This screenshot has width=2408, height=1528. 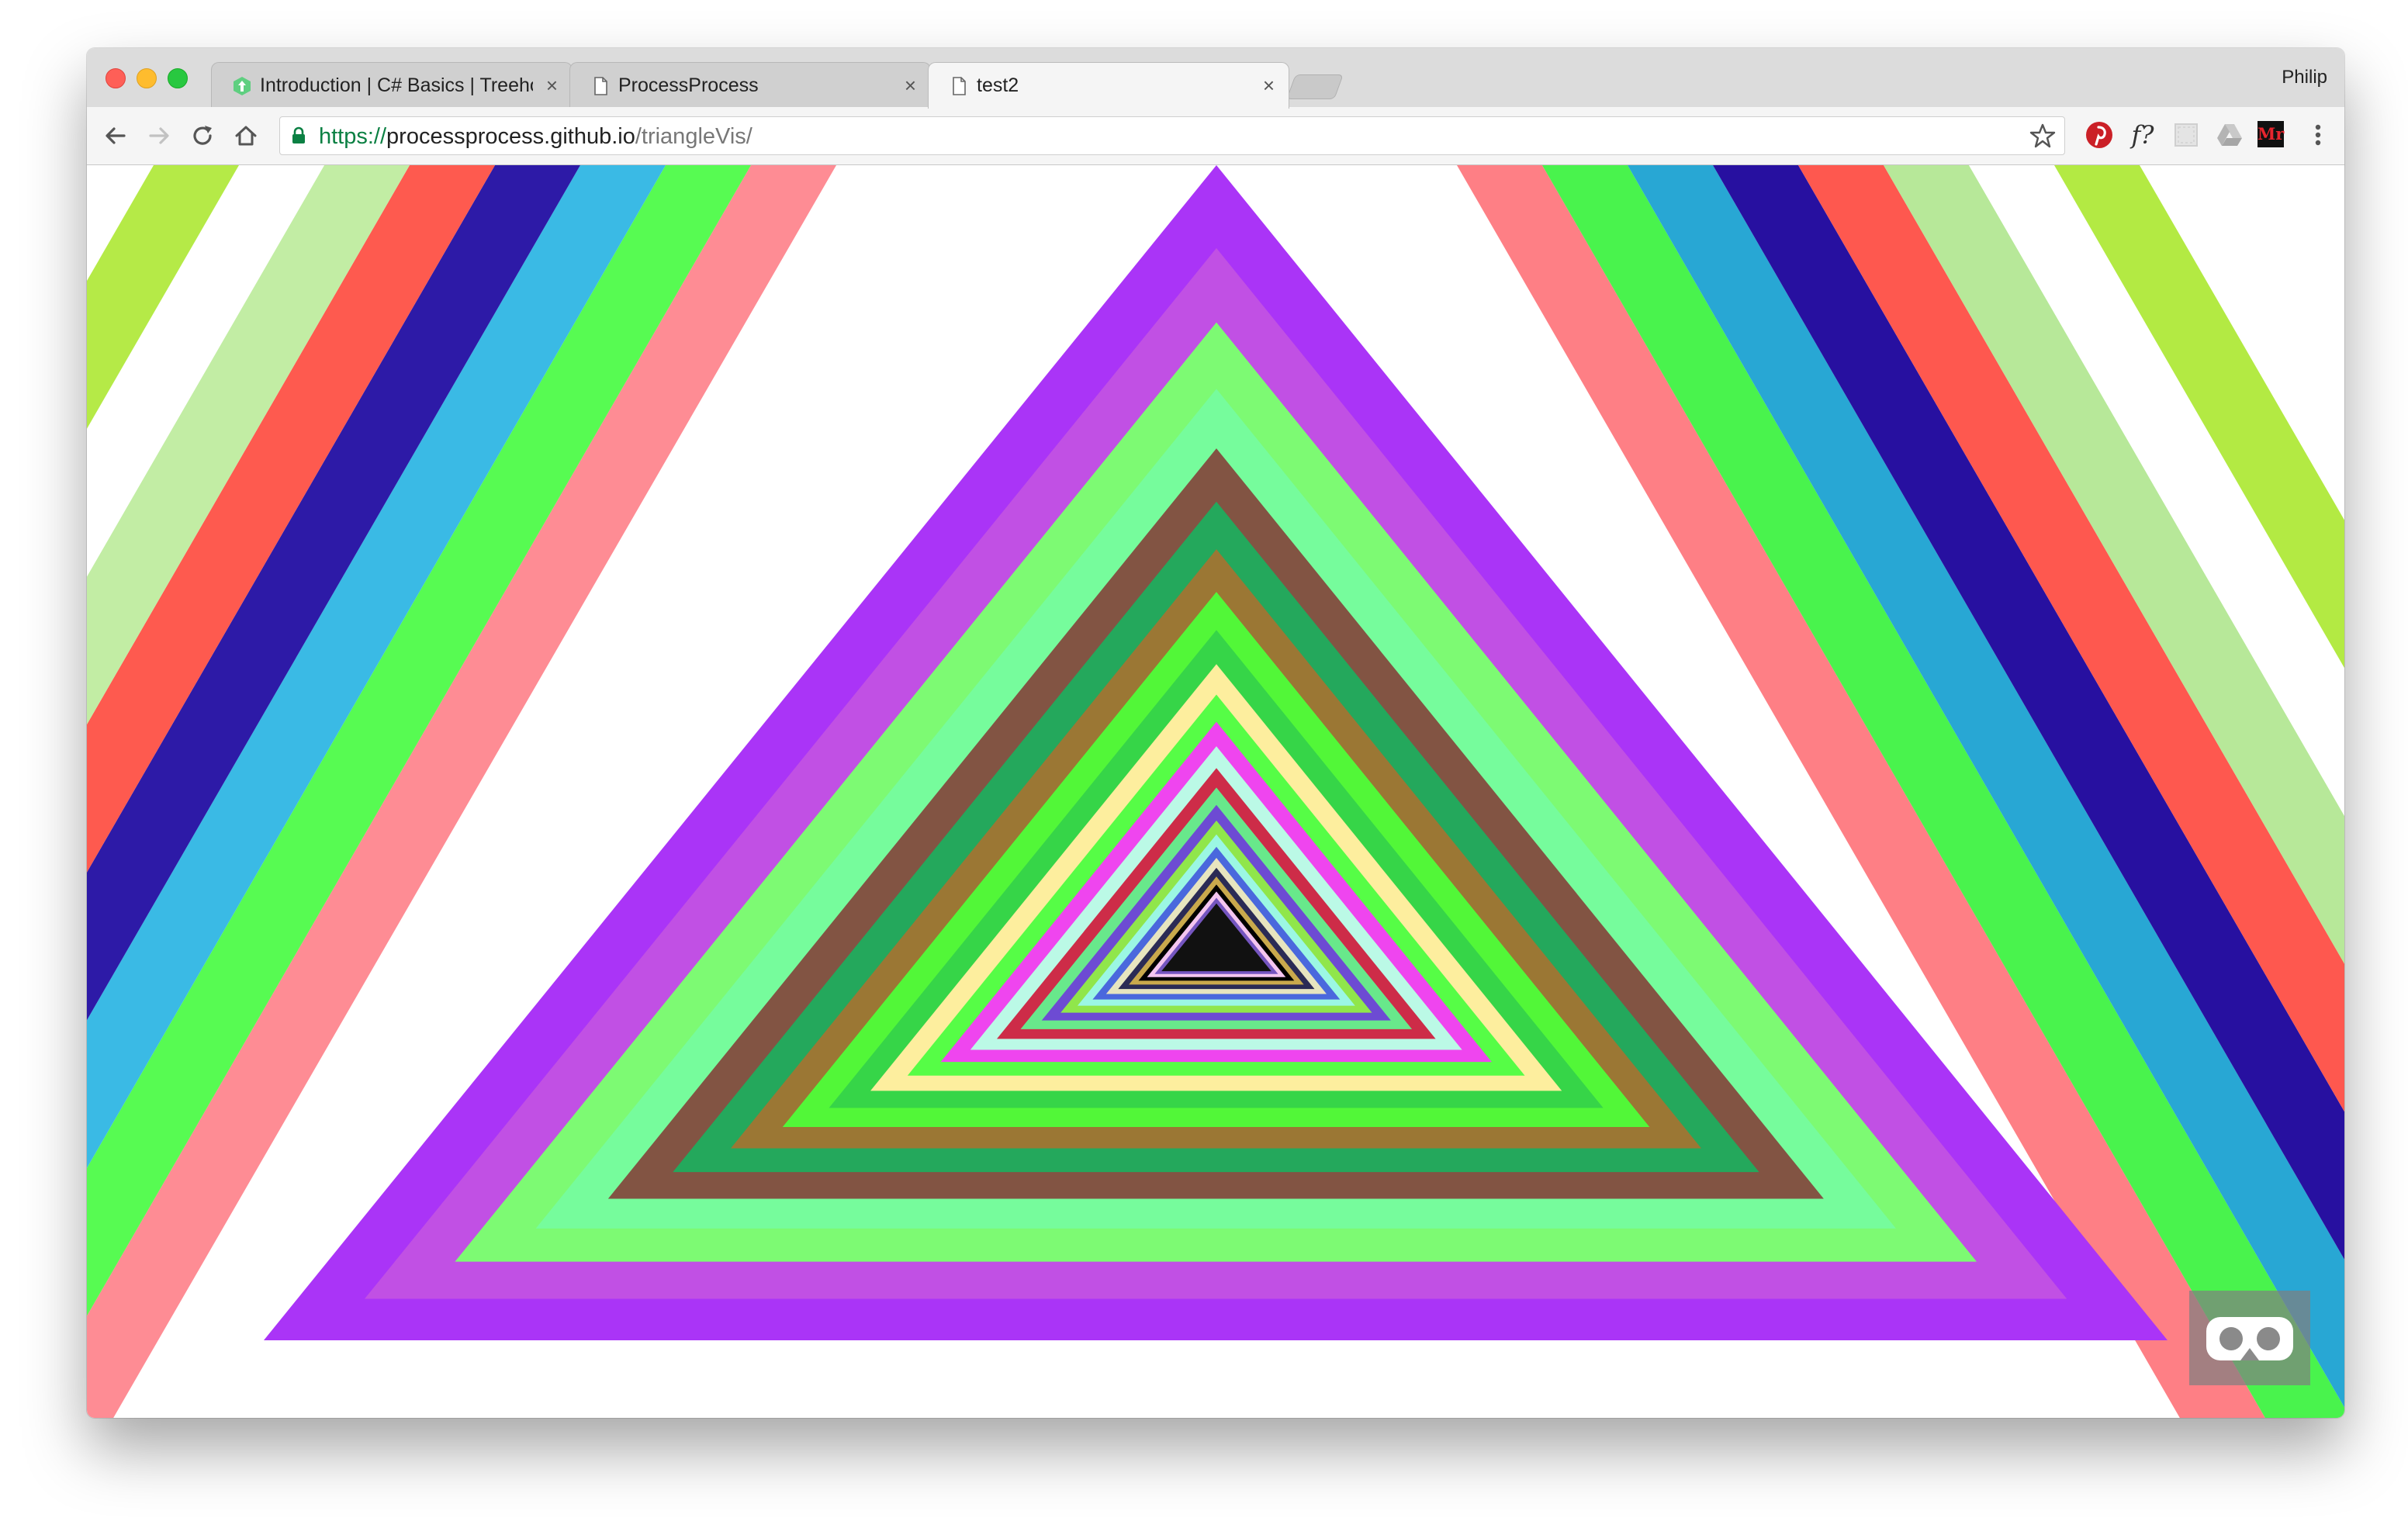 What do you see at coordinates (246, 135) in the screenshot?
I see `home-button` at bounding box center [246, 135].